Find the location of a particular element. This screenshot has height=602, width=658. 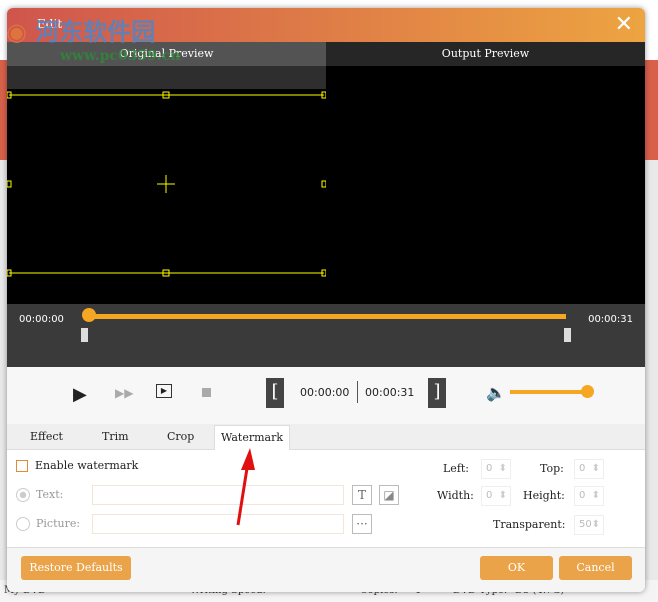

picture-label: Picture: is located at coordinates (58, 523).